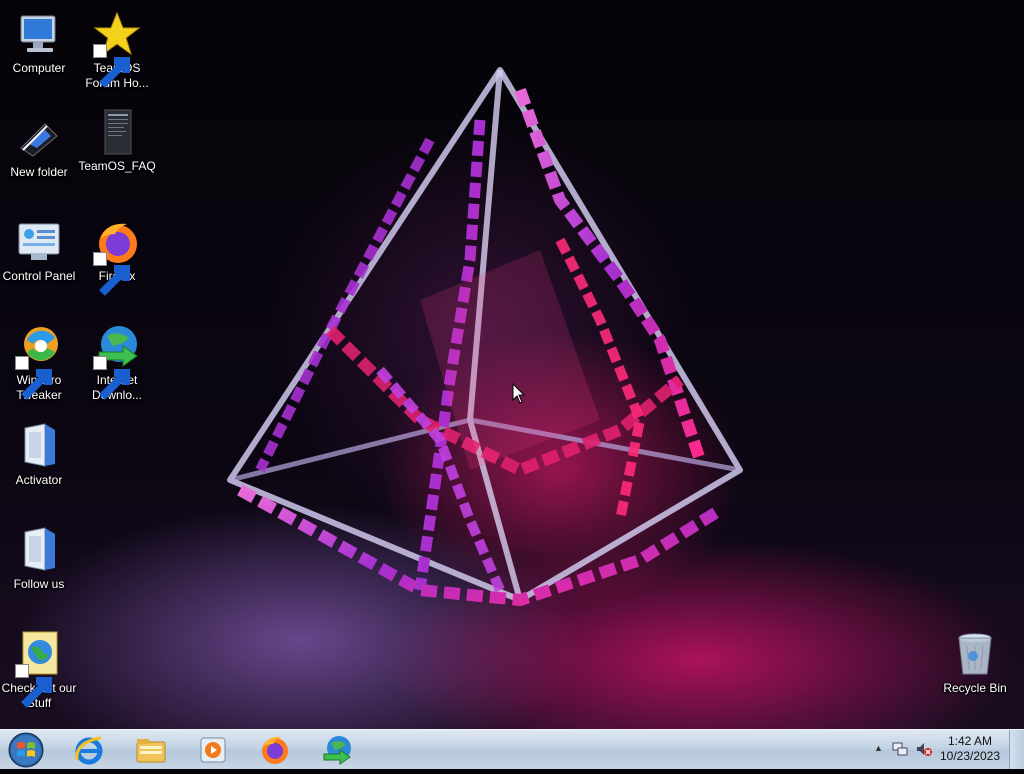  Describe the element at coordinates (924, 749) in the screenshot. I see `volume-muted-icon` at that location.